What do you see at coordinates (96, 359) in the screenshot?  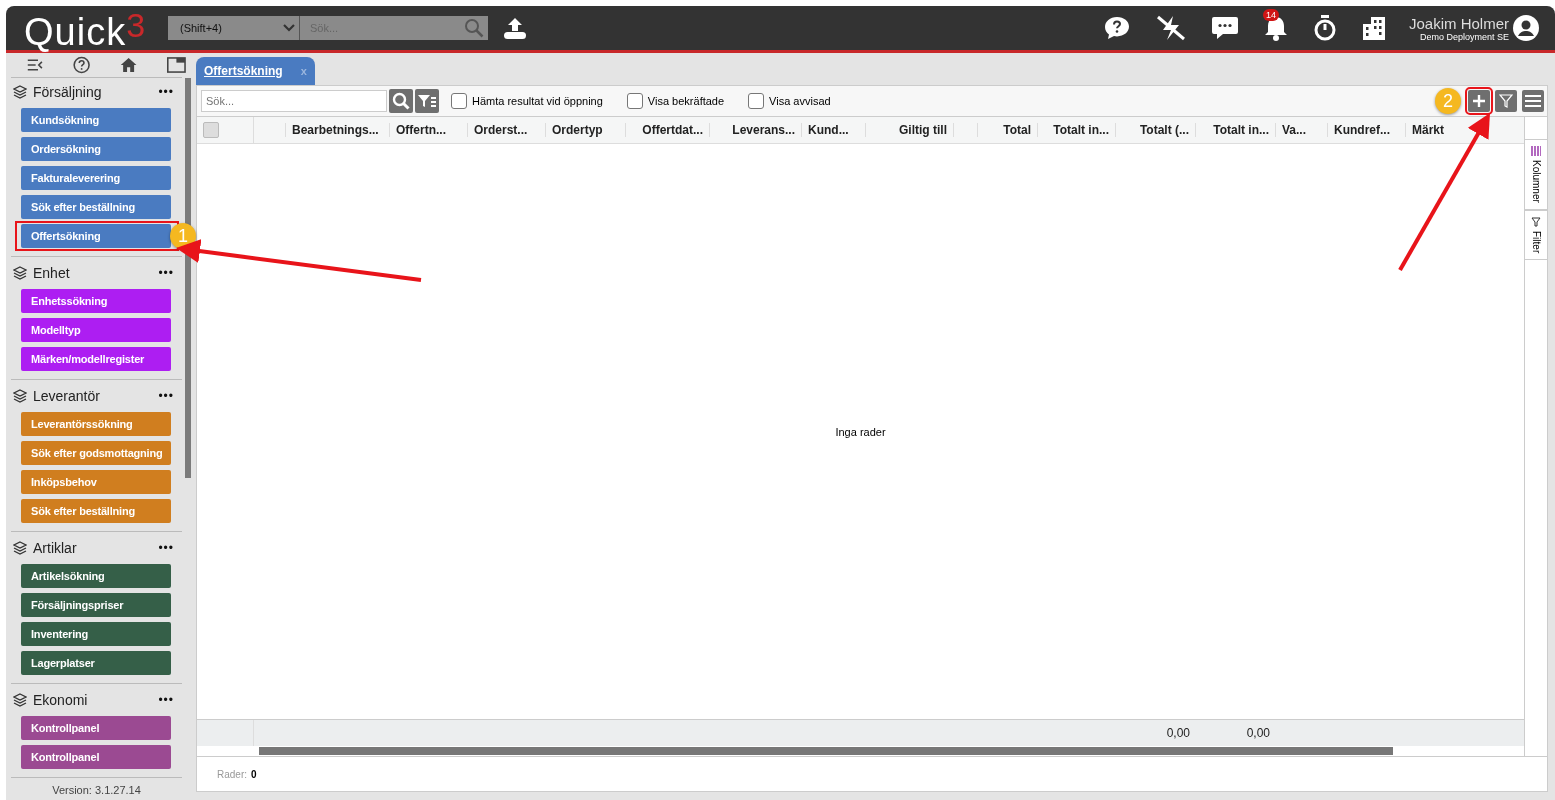 I see `menu-item: Märken/modellregister` at bounding box center [96, 359].